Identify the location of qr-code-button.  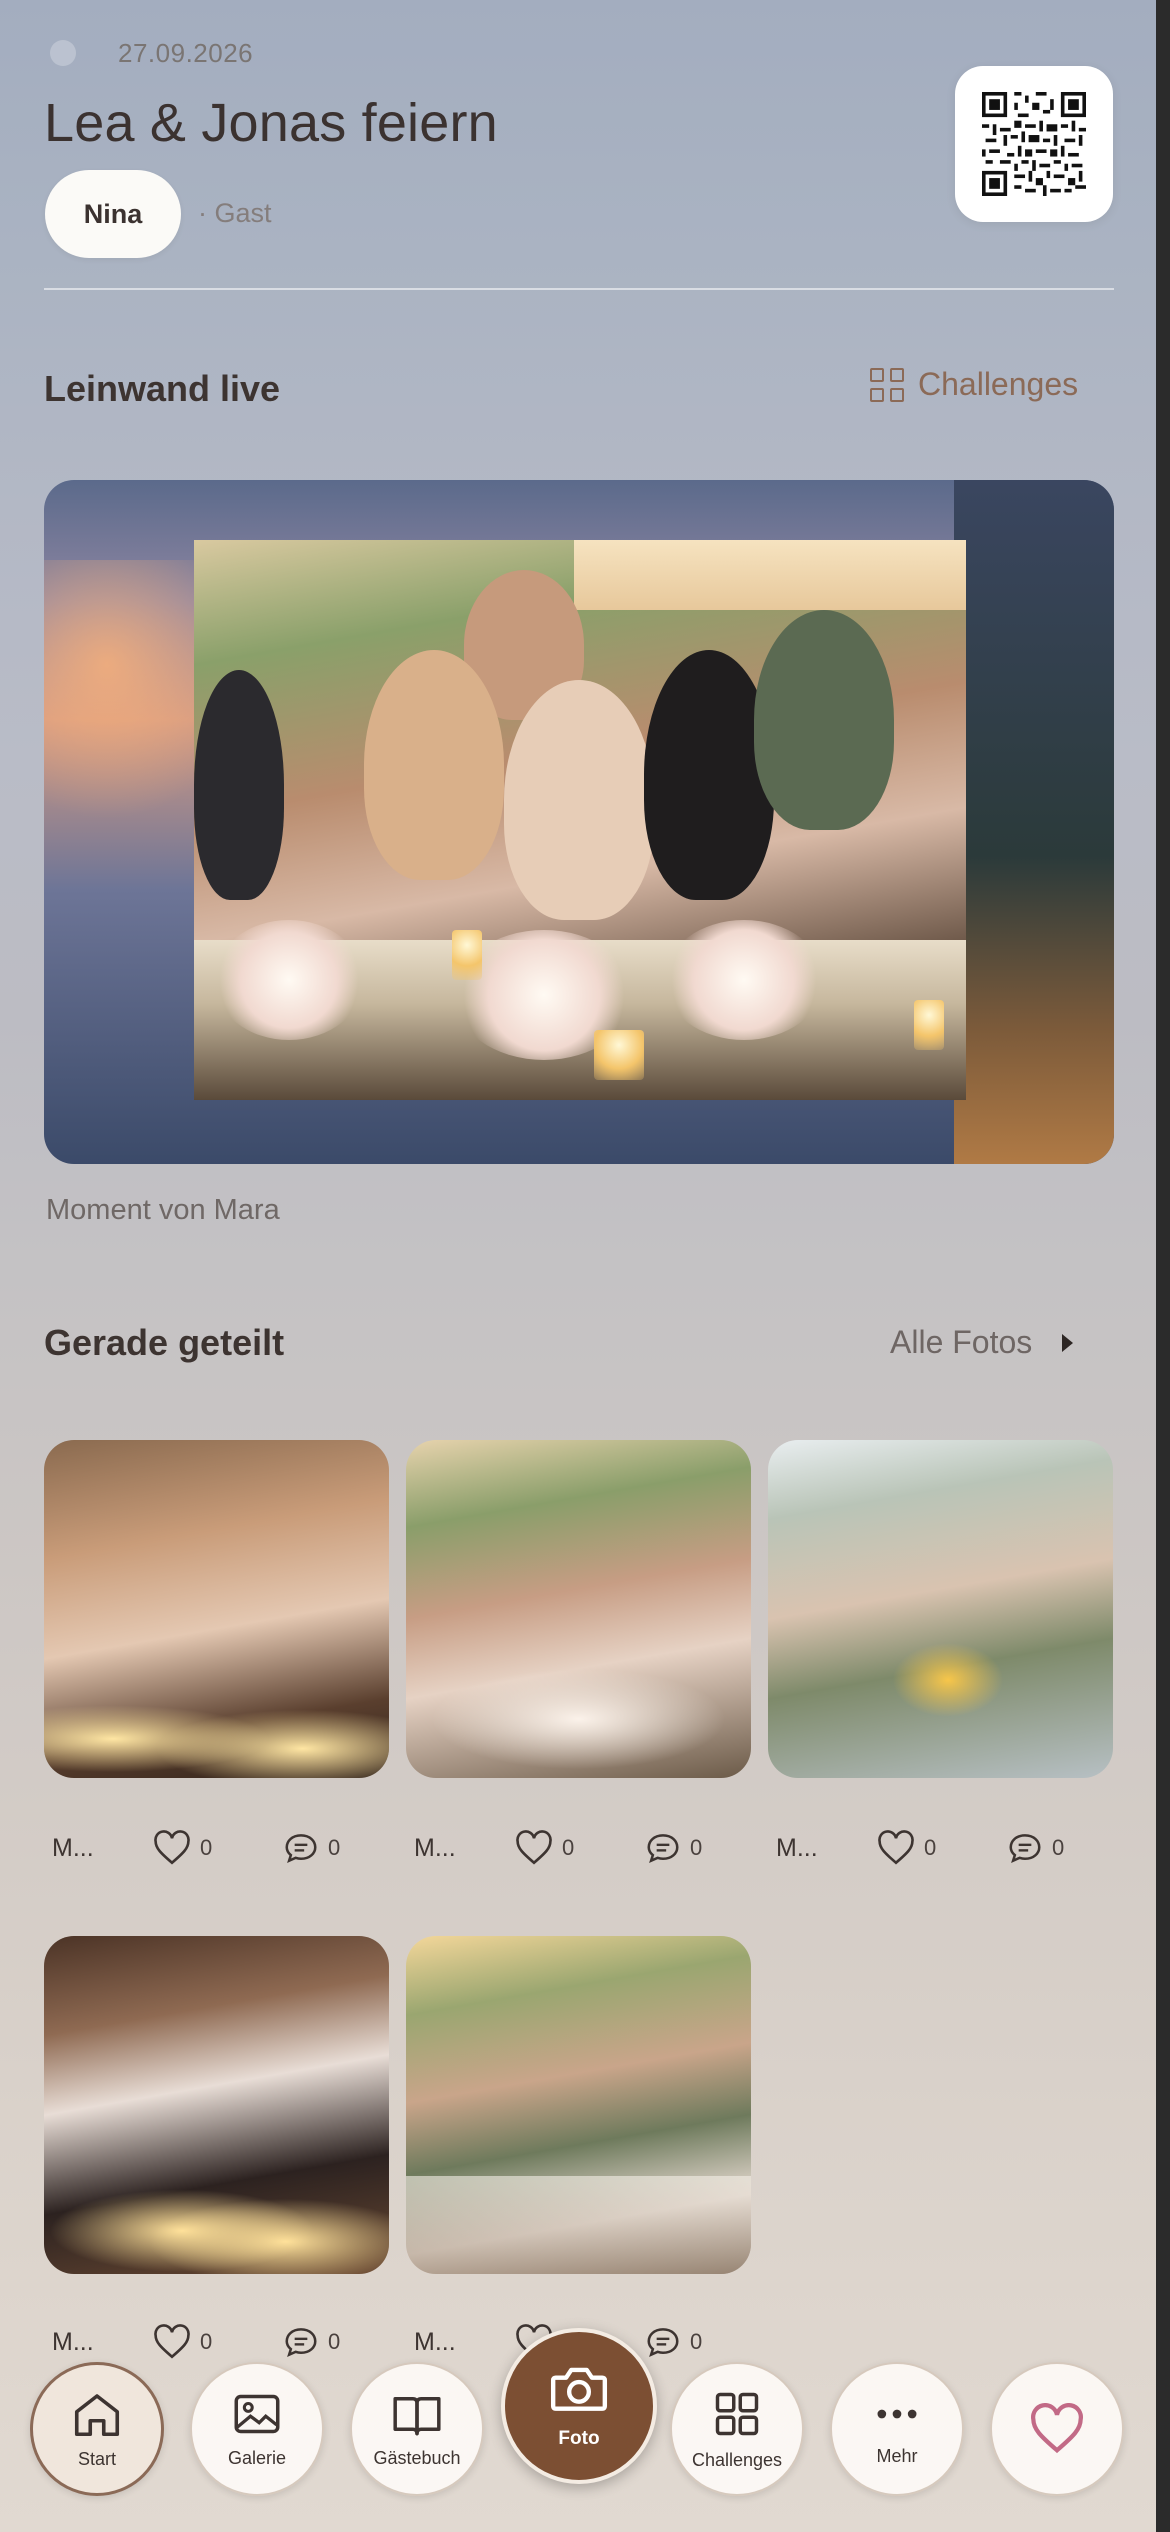
(1034, 144).